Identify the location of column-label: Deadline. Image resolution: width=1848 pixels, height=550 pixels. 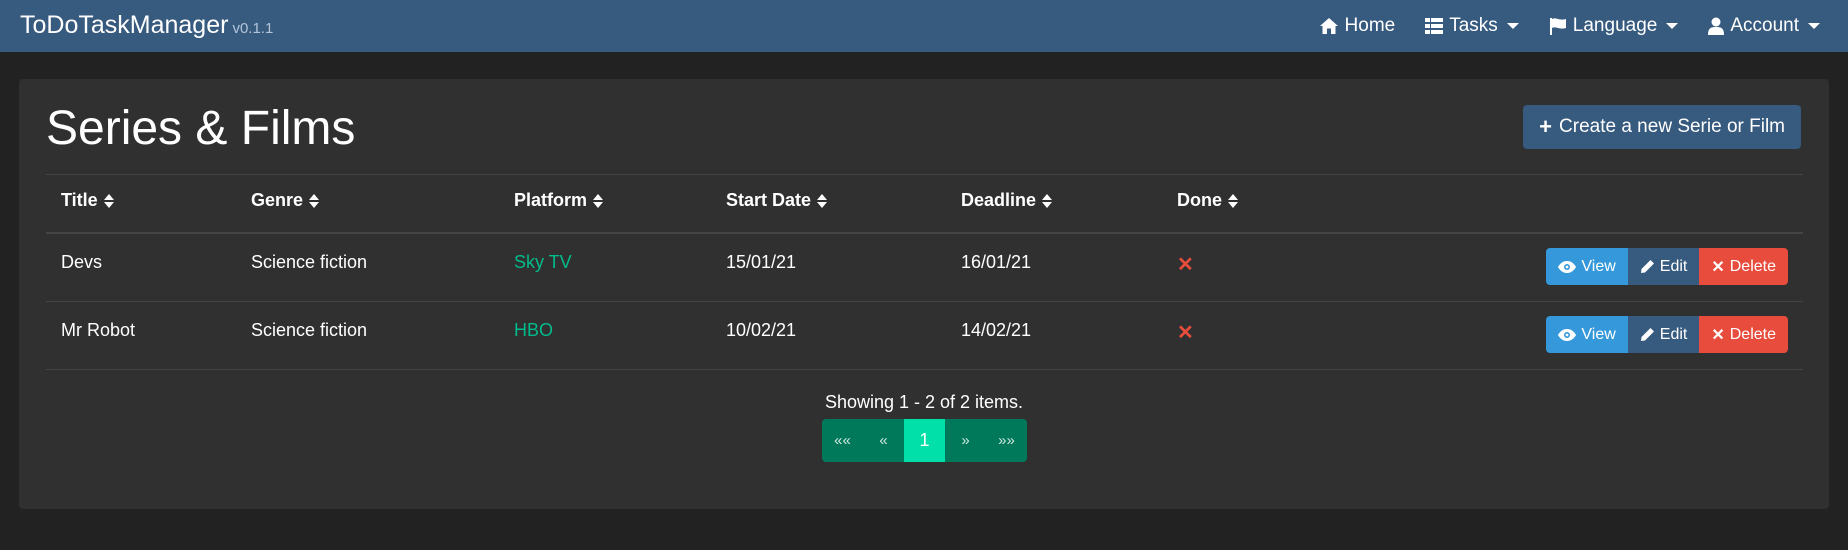
(999, 200).